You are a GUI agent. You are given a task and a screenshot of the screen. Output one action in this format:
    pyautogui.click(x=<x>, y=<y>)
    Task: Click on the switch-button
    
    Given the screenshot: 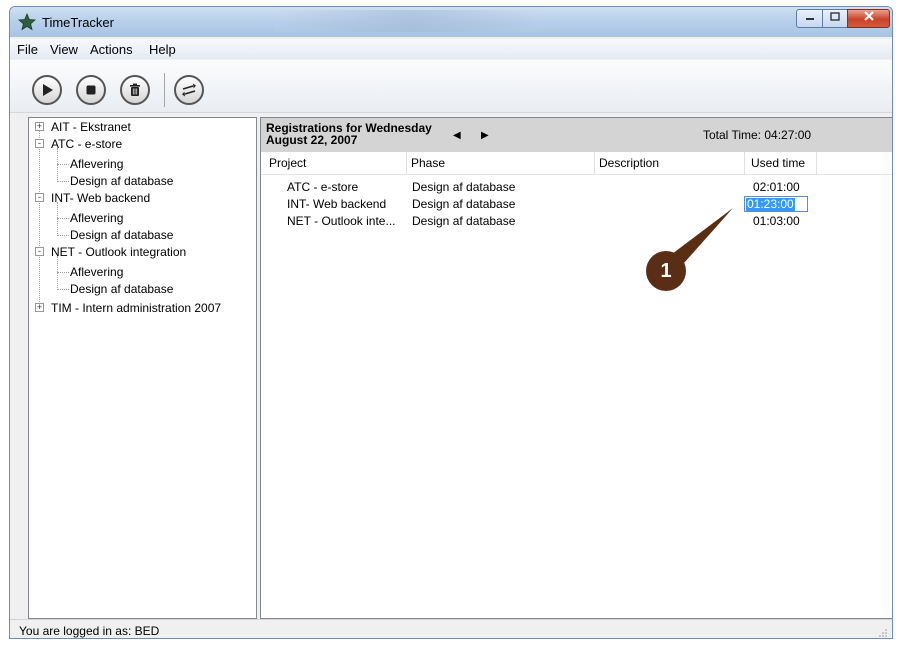 What is the action you would take?
    pyautogui.click(x=189, y=90)
    